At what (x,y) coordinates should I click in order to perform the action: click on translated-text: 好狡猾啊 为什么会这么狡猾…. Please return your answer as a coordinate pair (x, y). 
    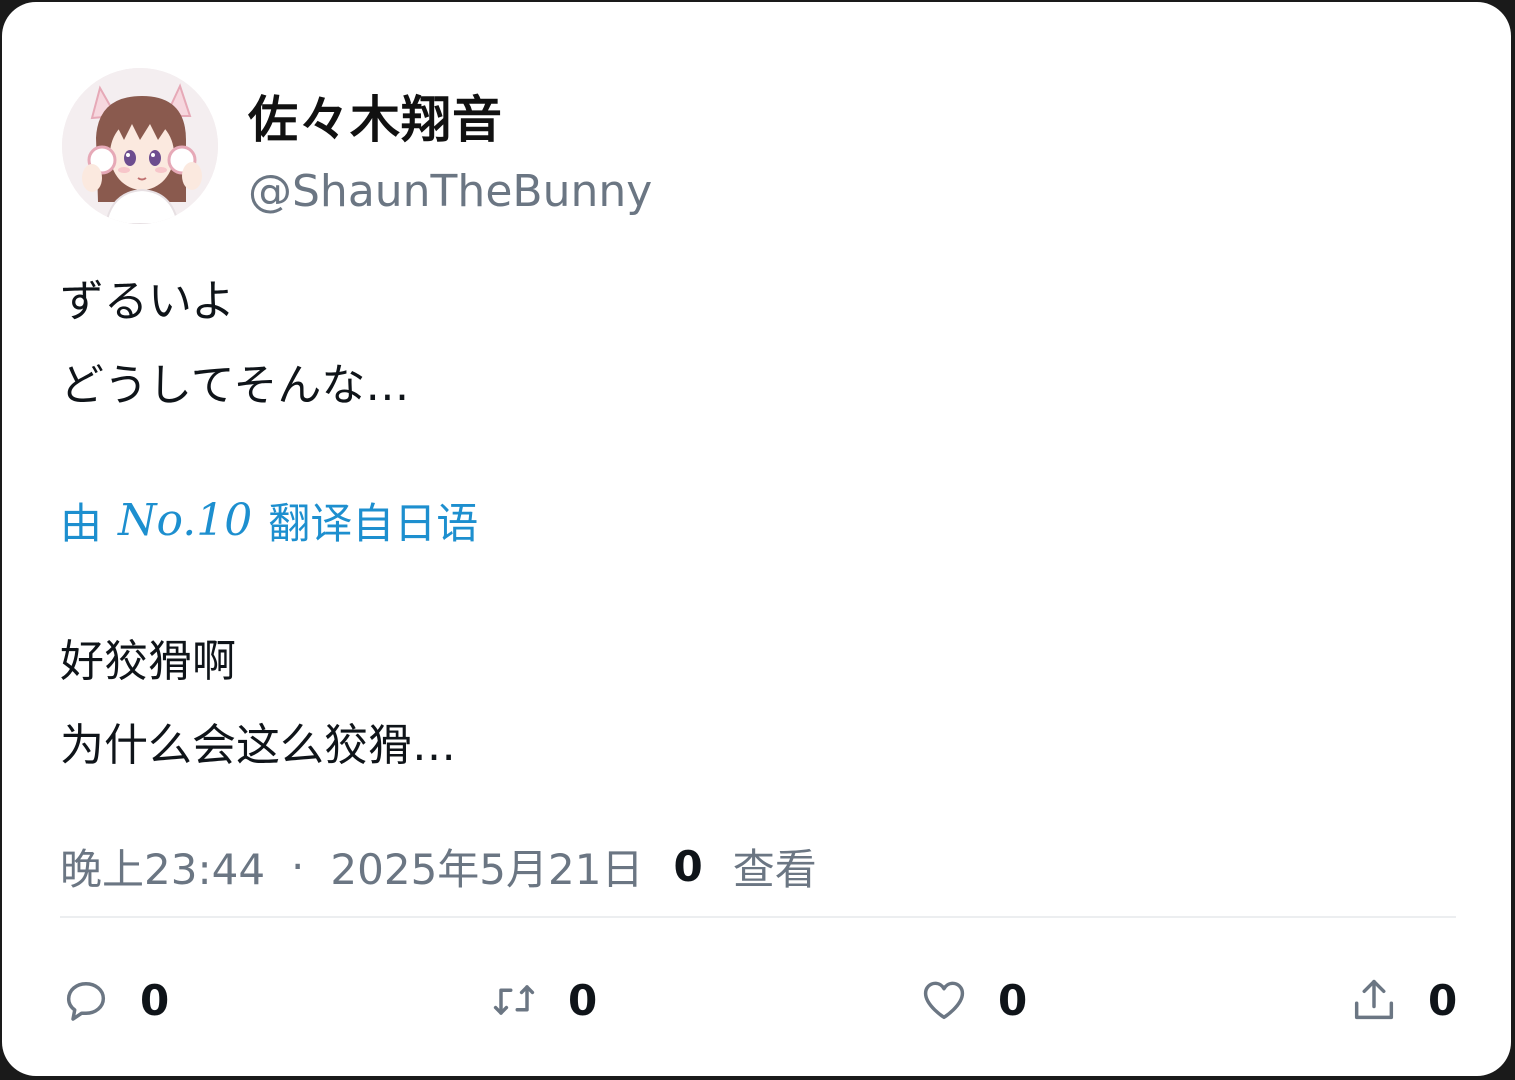
    Looking at the image, I should click on (258, 704).